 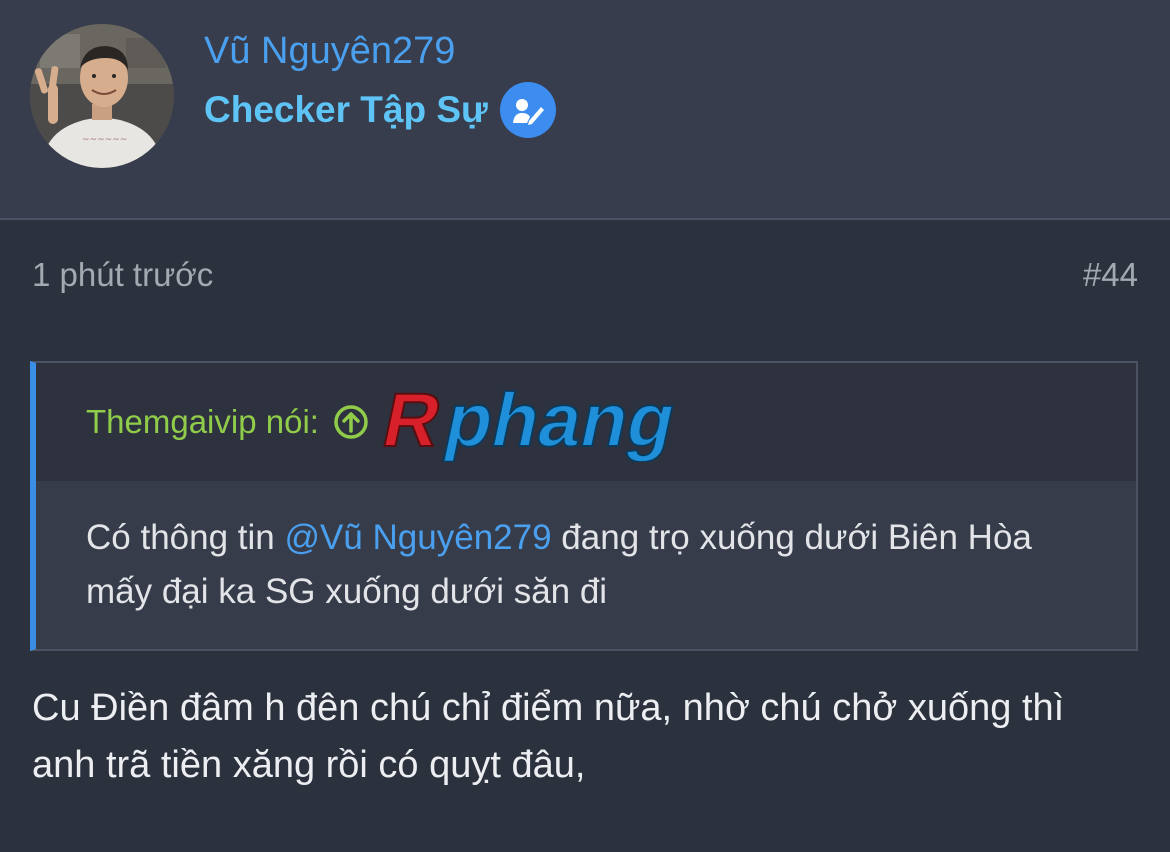 What do you see at coordinates (1110, 275) in the screenshot?
I see `post-number-link: #44` at bounding box center [1110, 275].